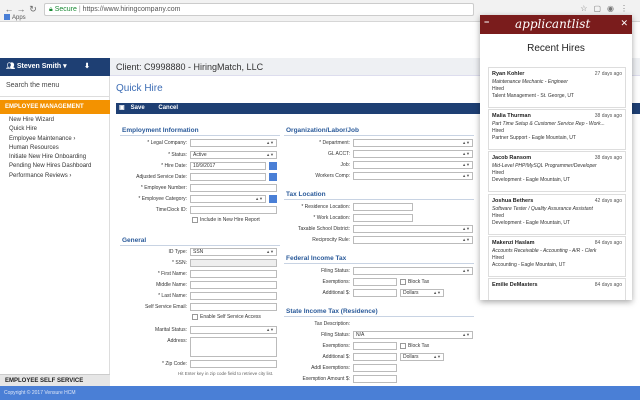 The image size is (640, 400). Describe the element at coordinates (317, 346) in the screenshot. I see `state-exemptions-row: Exemptions:` at that location.